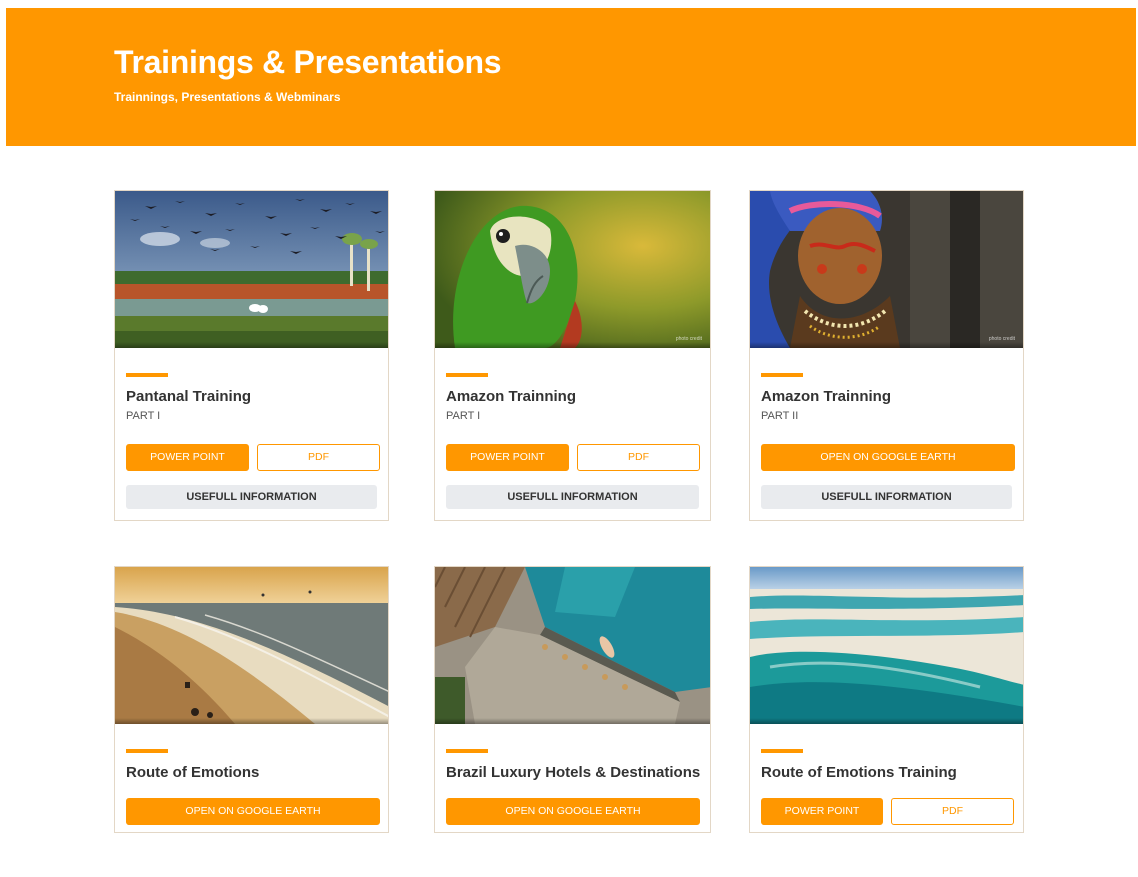  I want to click on page-title: Trainings & Presentations, so click(308, 62).